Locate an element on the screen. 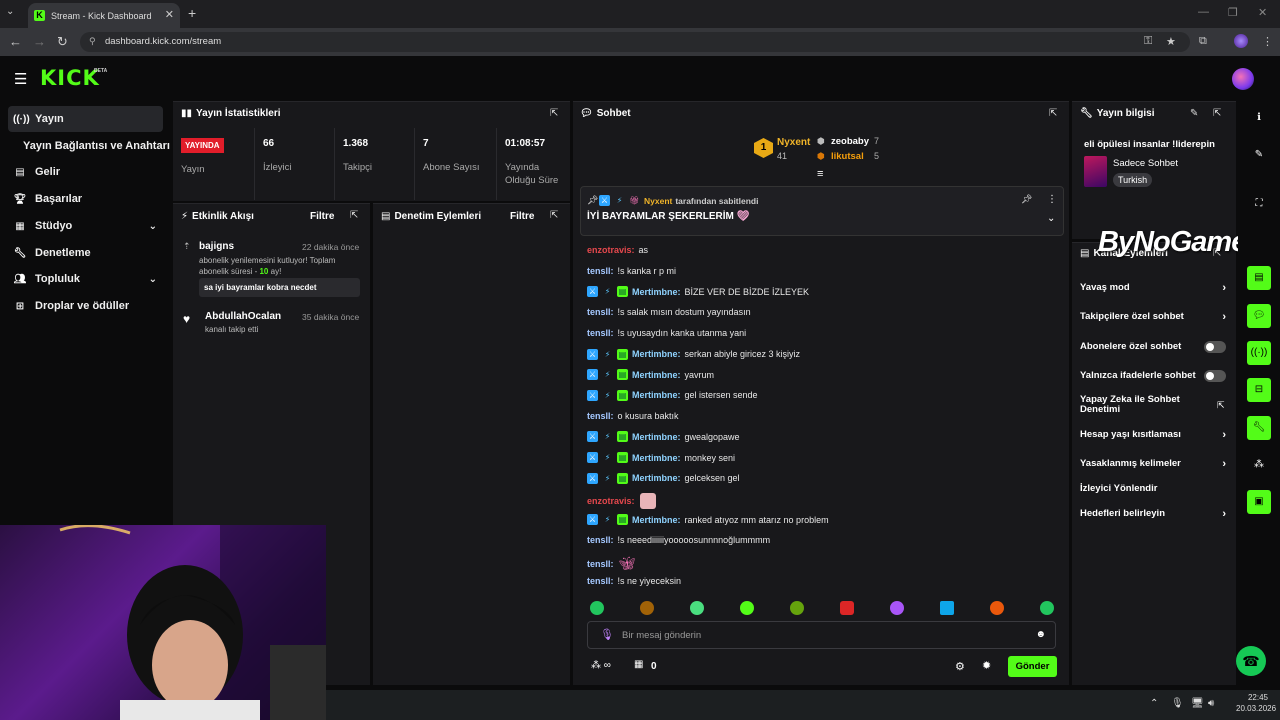 The image size is (1280, 720). info-icon: ℹ is located at coordinates (1259, 118).